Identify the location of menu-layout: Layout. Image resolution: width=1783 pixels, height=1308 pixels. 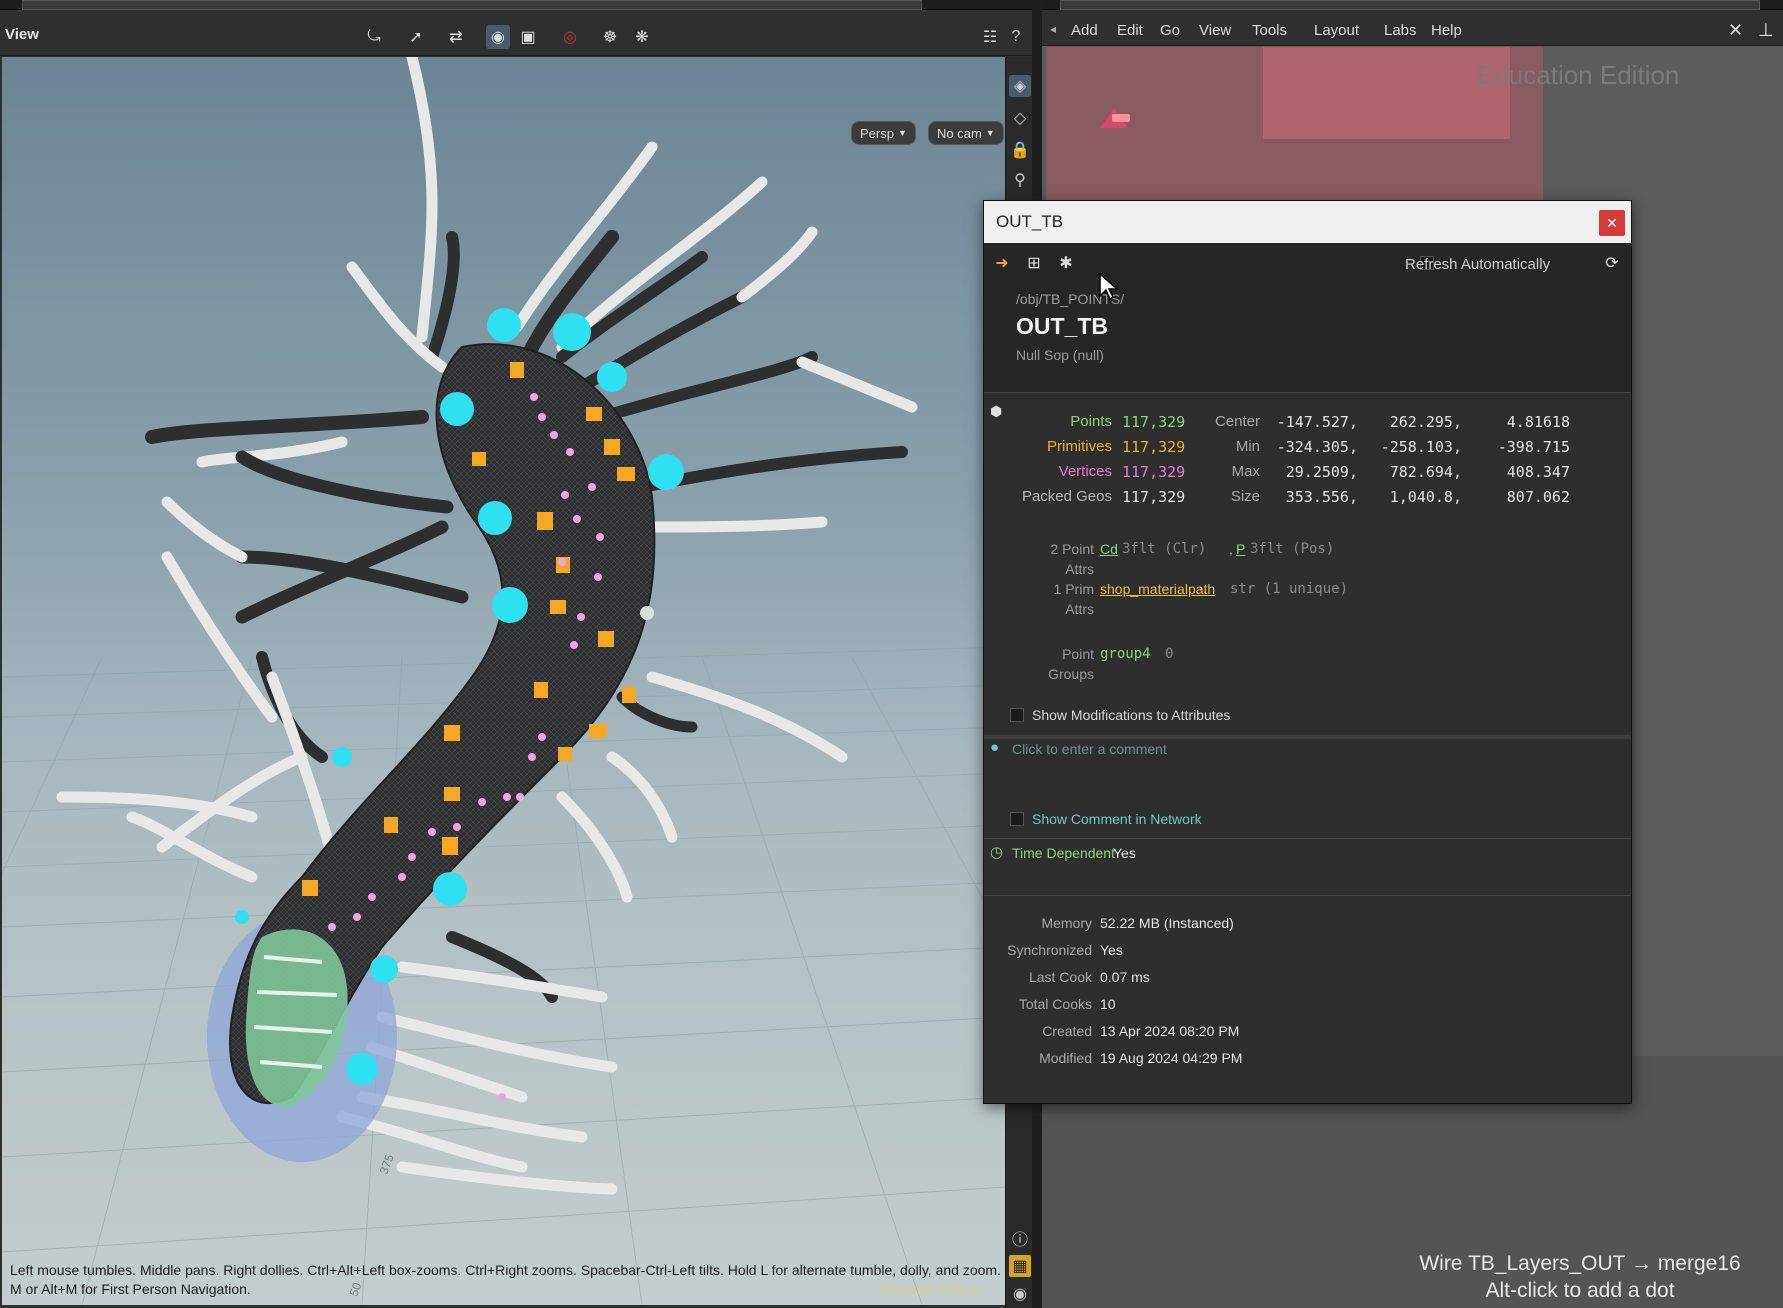
(1336, 30).